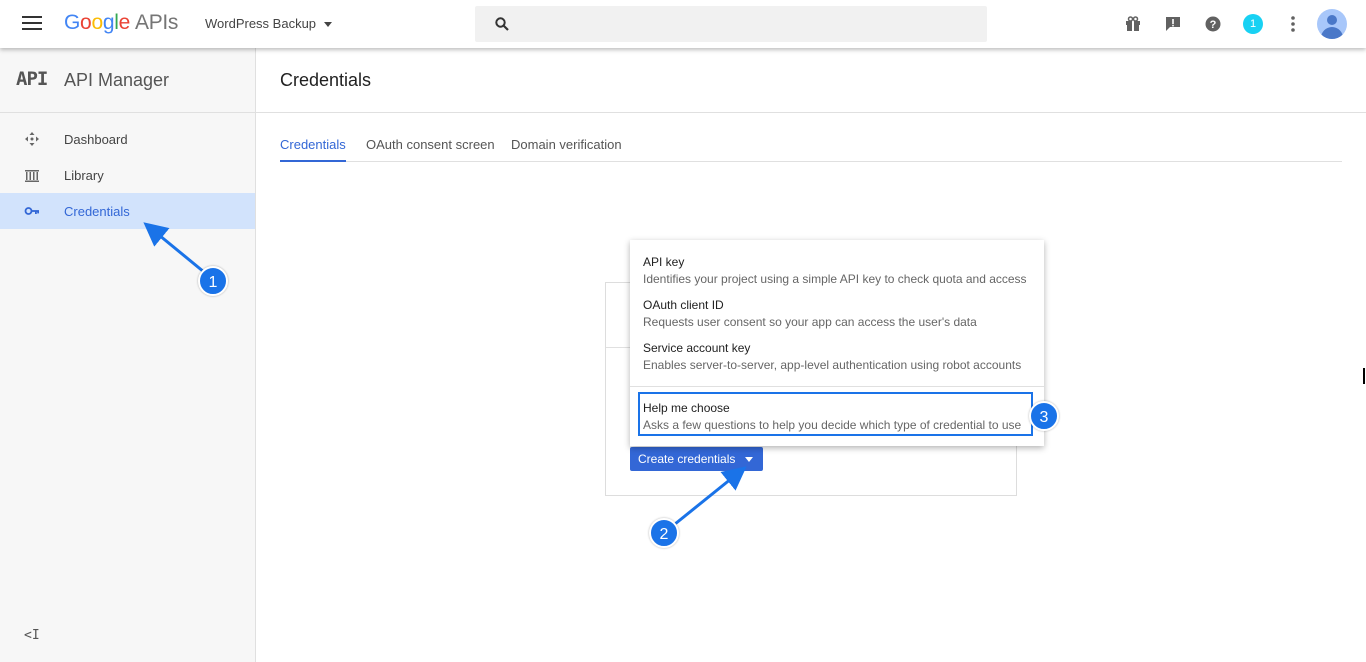  Describe the element at coordinates (502, 24) in the screenshot. I see `search-icon` at that location.